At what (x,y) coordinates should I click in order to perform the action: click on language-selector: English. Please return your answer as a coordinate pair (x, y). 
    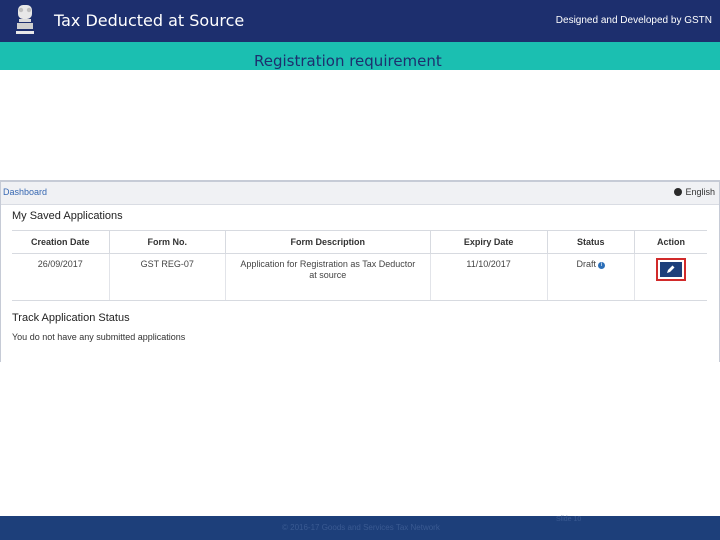
    Looking at the image, I should click on (694, 192).